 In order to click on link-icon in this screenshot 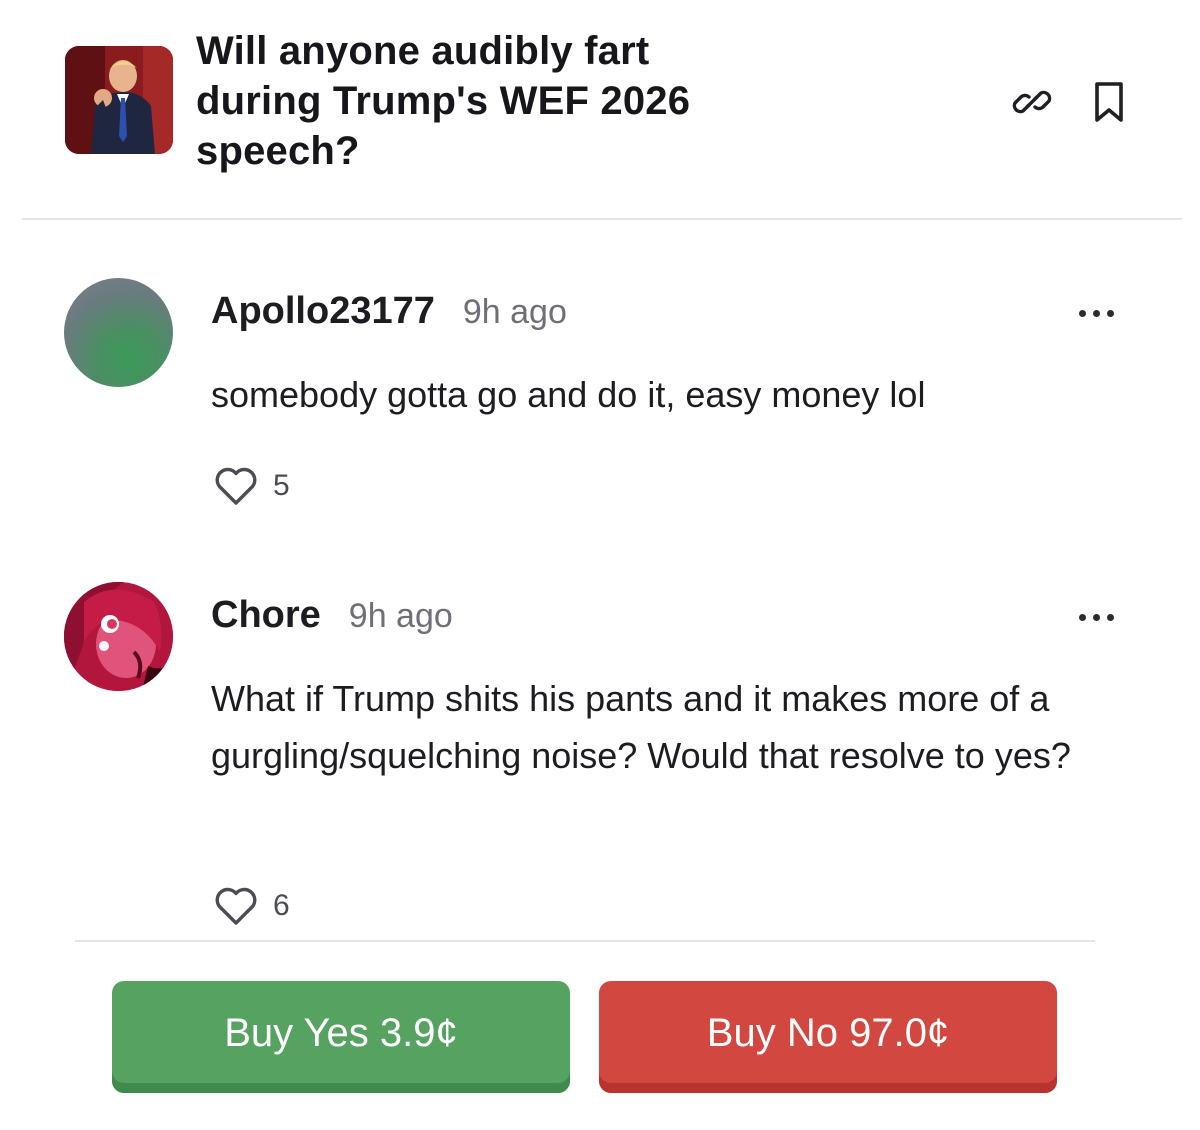, I will do `click(1032, 102)`.